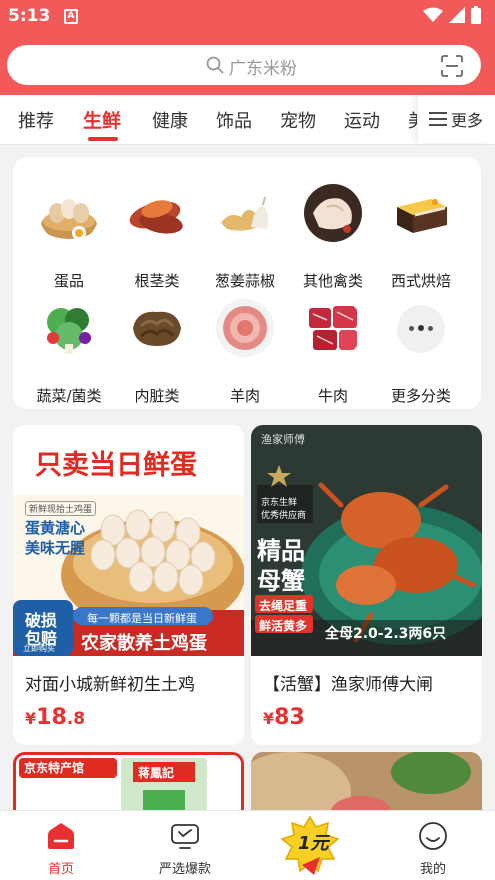 This screenshot has height=880, width=495. What do you see at coordinates (452, 66) in the screenshot?
I see `scan-icon` at bounding box center [452, 66].